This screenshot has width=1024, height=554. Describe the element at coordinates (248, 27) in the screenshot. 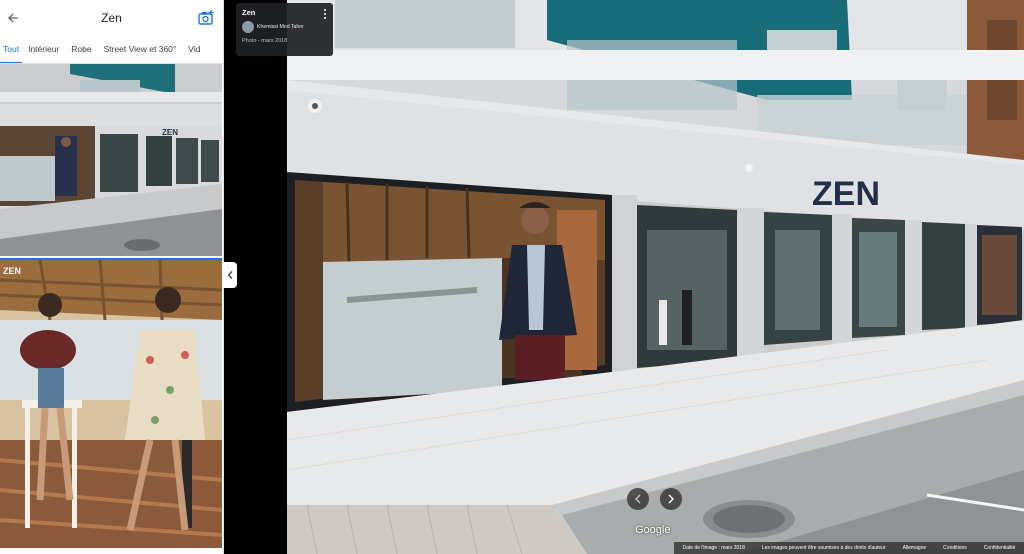

I see `avatar` at that location.